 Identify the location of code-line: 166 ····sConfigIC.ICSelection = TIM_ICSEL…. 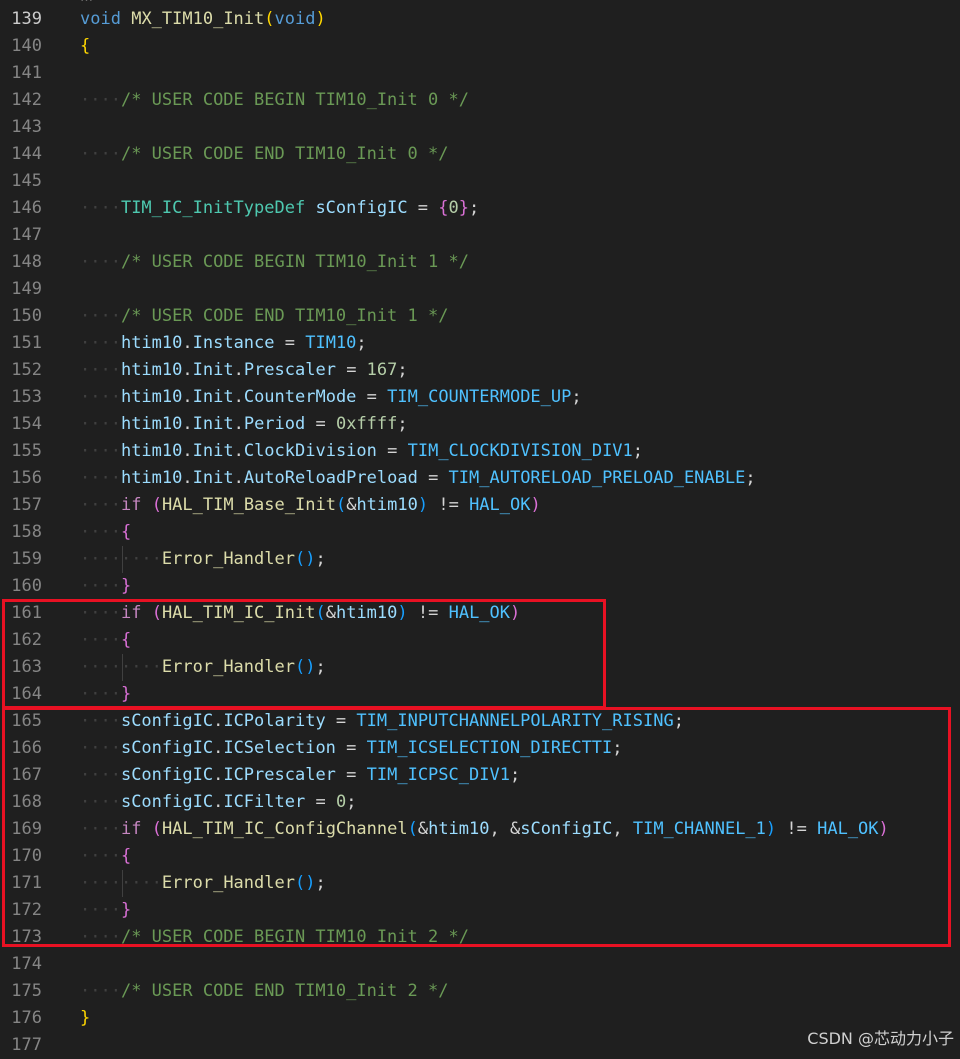
(480, 748).